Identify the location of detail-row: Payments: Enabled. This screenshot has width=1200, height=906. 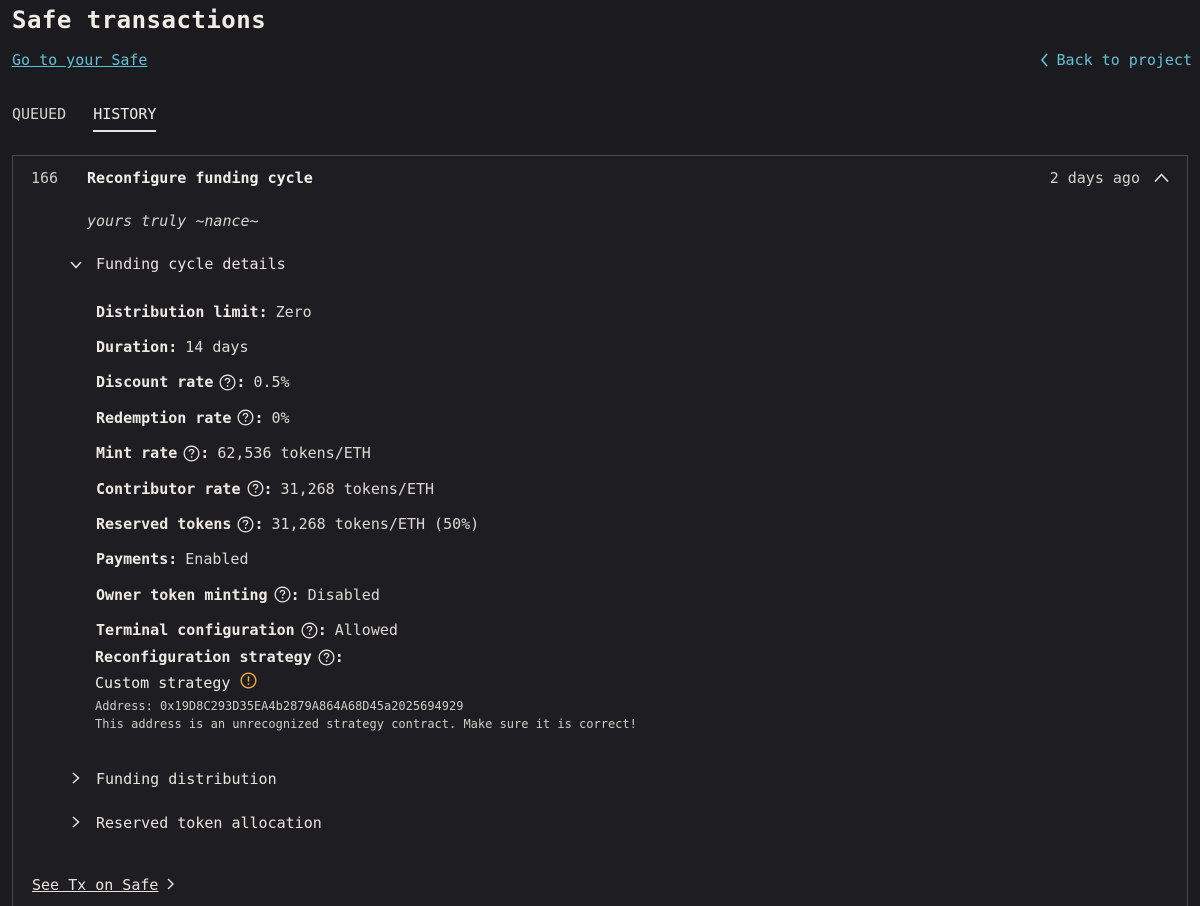
(287, 559).